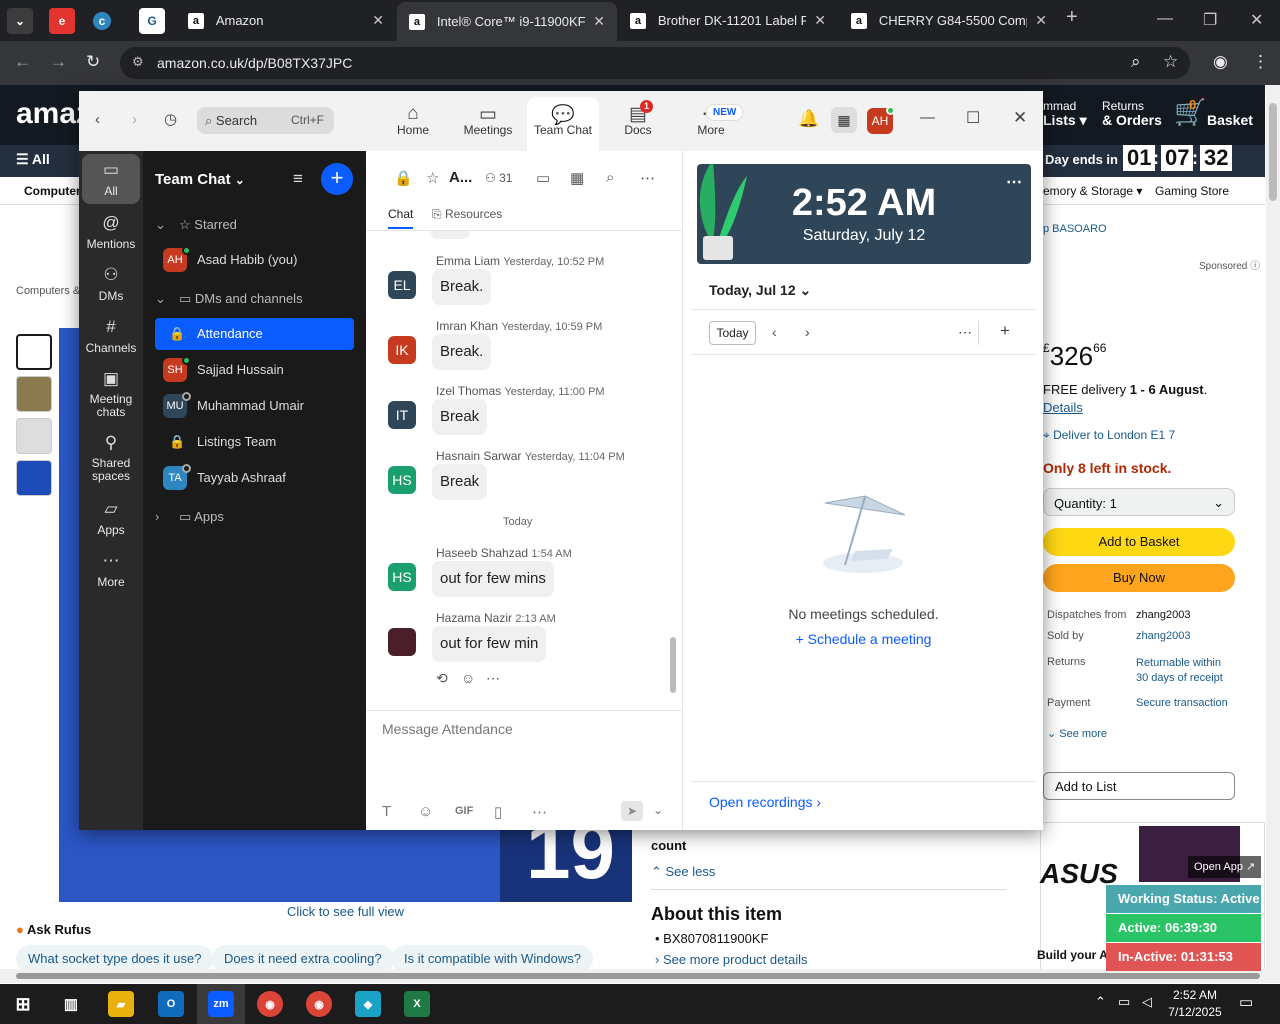  I want to click on extension-icon-3: G, so click(152, 21).